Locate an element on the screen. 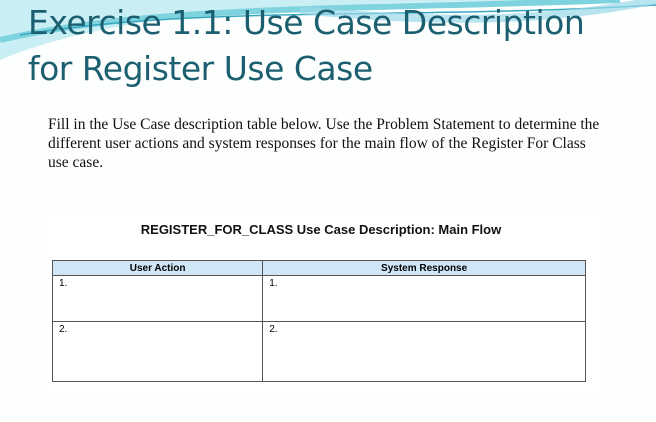 Image resolution: width=656 pixels, height=422 pixels. user-action-cell: 2. is located at coordinates (157, 351).